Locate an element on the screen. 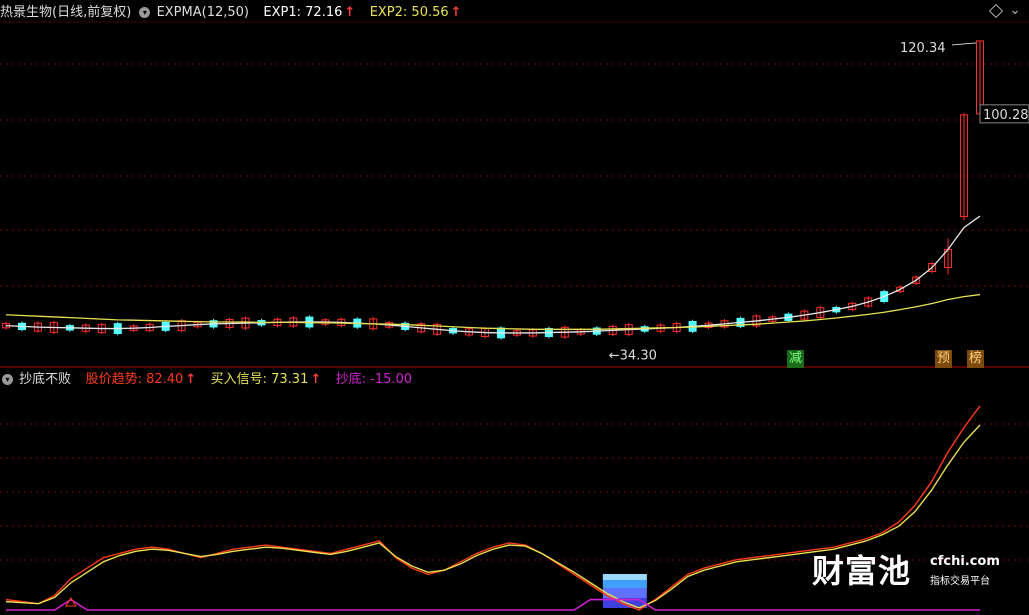 This screenshot has width=1029, height=615. watermark-subtitle: 指标交易平台 is located at coordinates (960, 581).